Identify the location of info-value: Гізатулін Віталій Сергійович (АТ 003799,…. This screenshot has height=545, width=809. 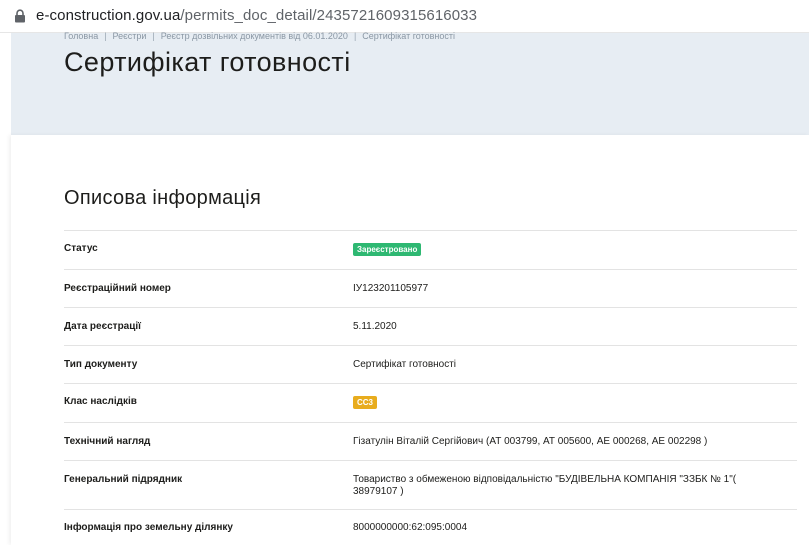
(530, 441).